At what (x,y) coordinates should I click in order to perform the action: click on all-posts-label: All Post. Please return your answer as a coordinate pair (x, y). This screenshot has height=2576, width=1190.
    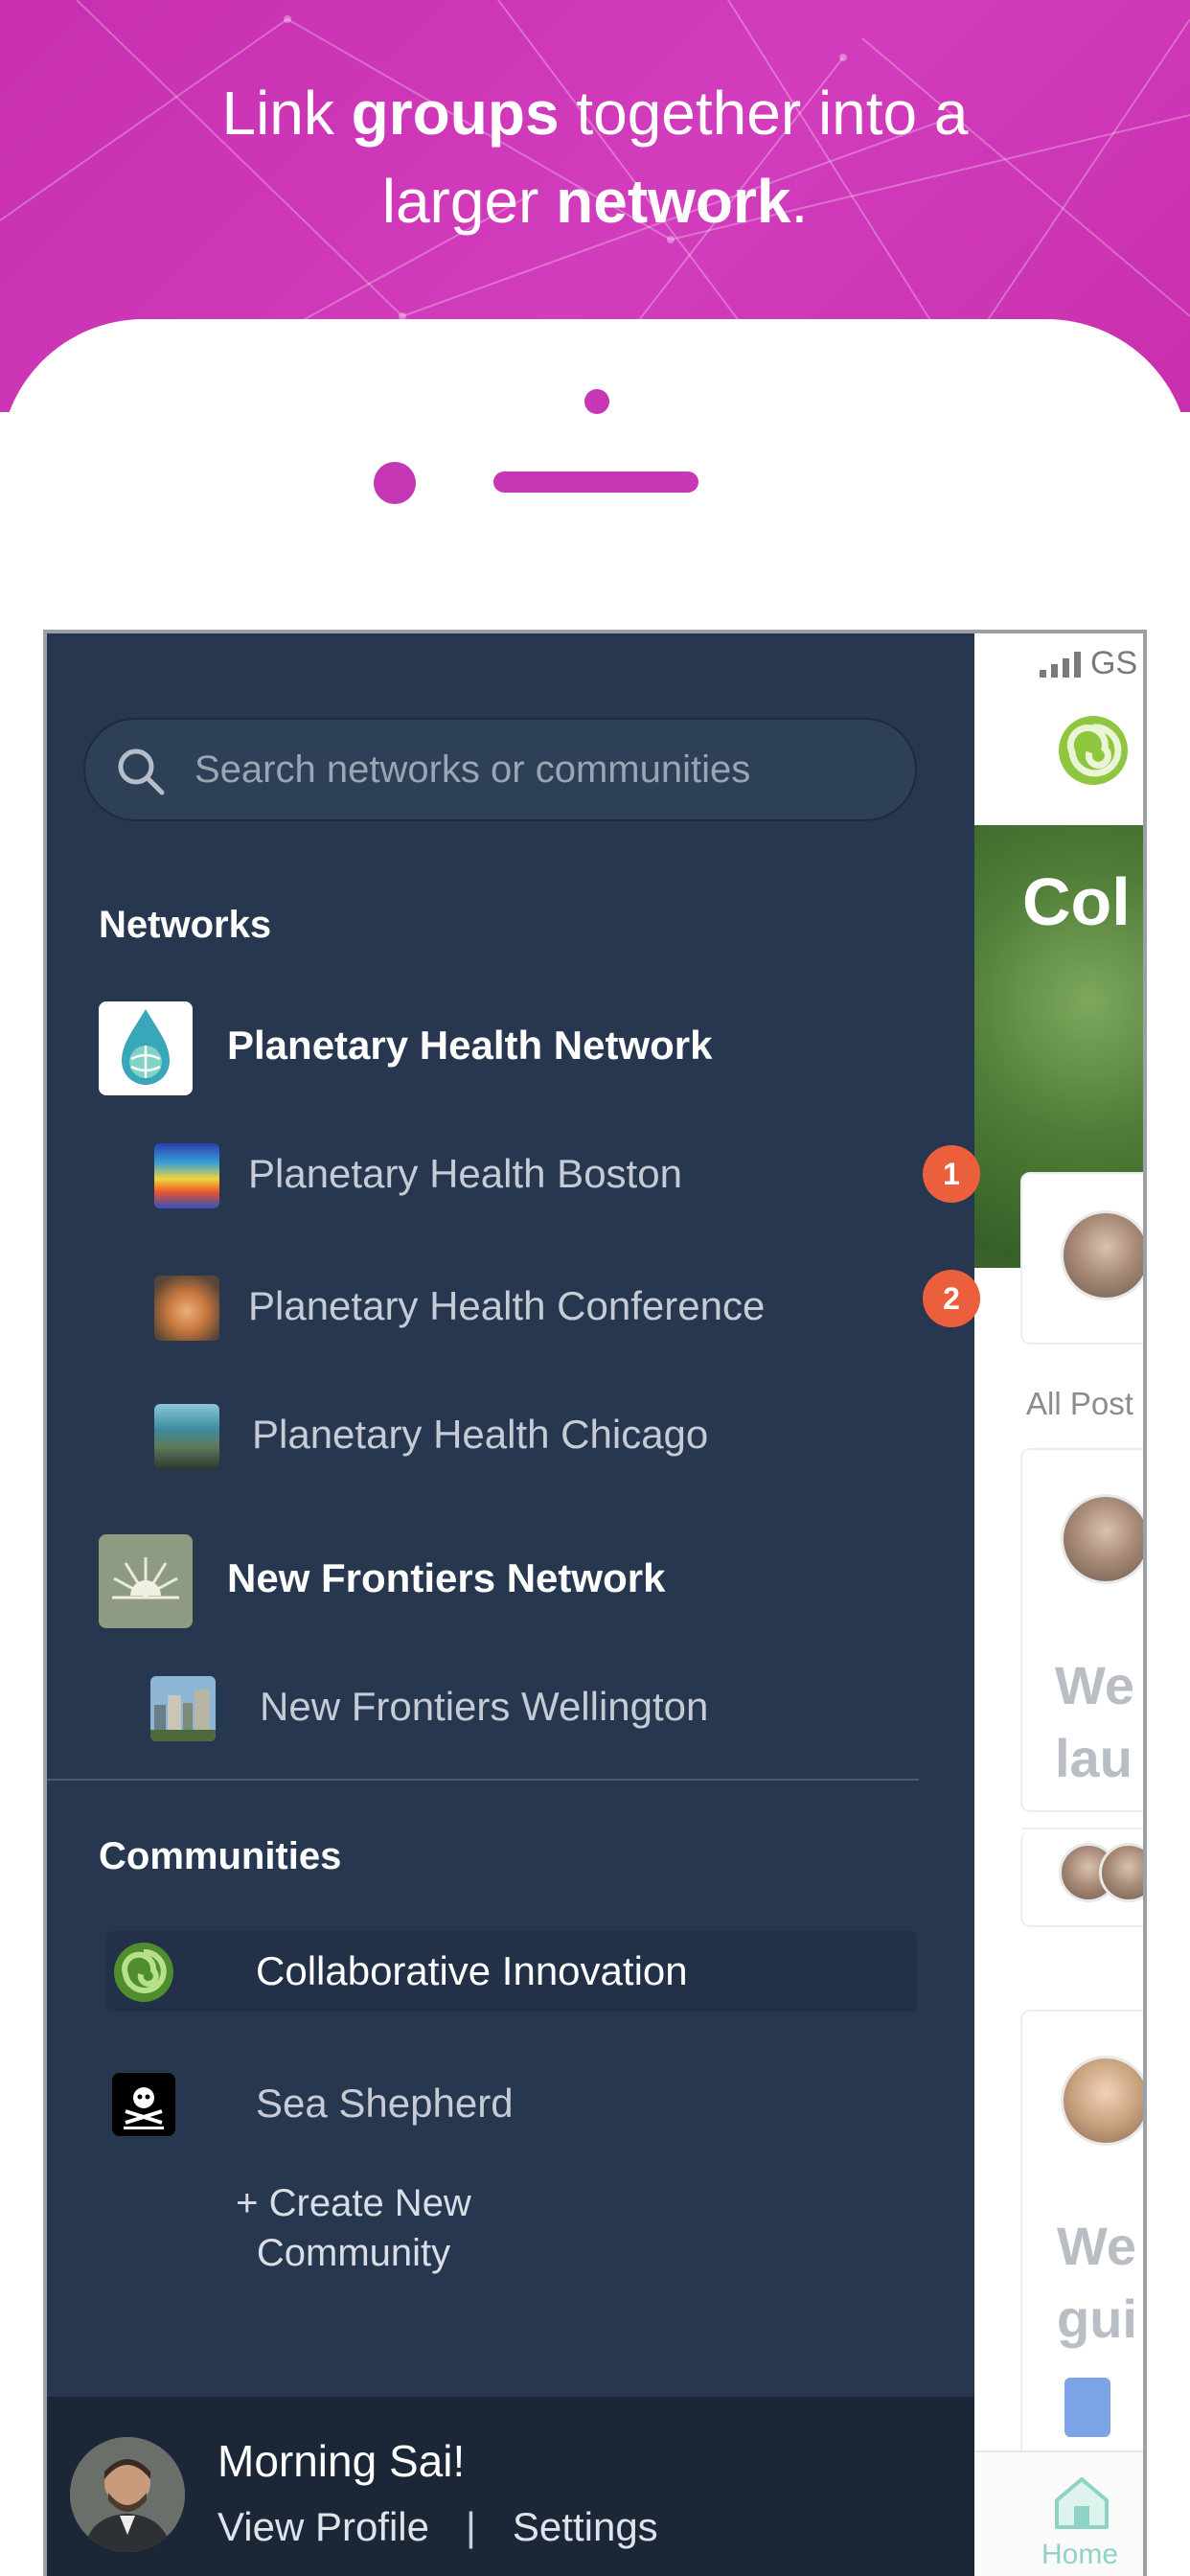
    Looking at the image, I should click on (1079, 1404).